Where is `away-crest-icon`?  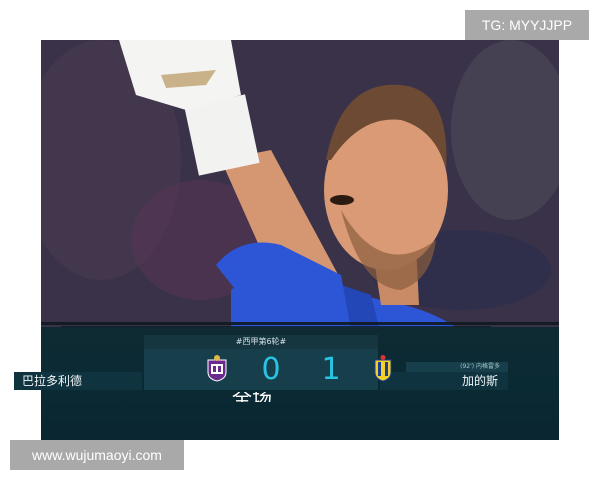
away-crest-icon is located at coordinates (383, 368).